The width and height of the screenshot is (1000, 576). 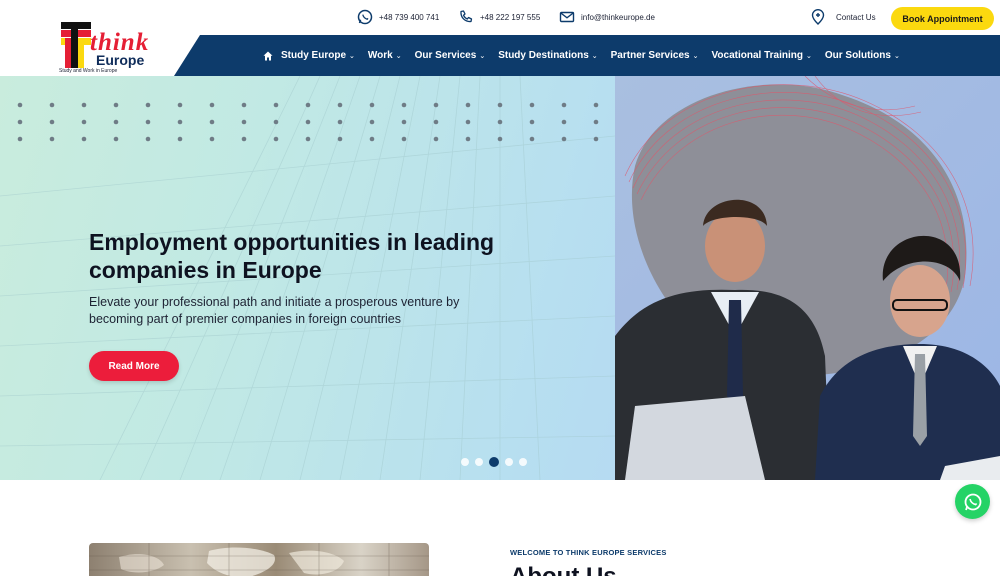 I want to click on world-map-texture, so click(x=259, y=559).